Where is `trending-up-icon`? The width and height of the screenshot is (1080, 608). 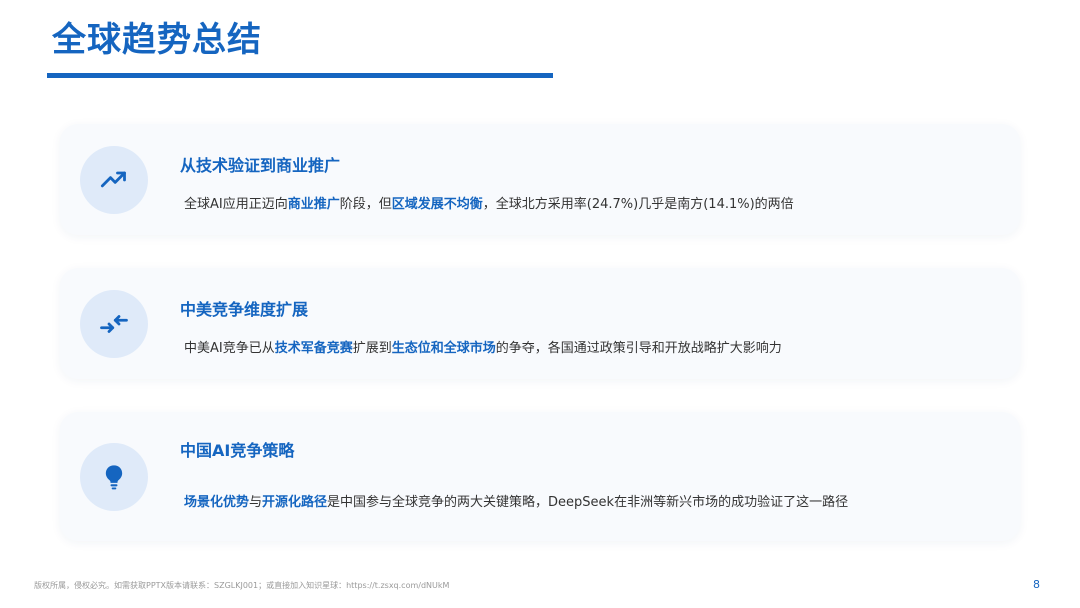
trending-up-icon is located at coordinates (113, 179).